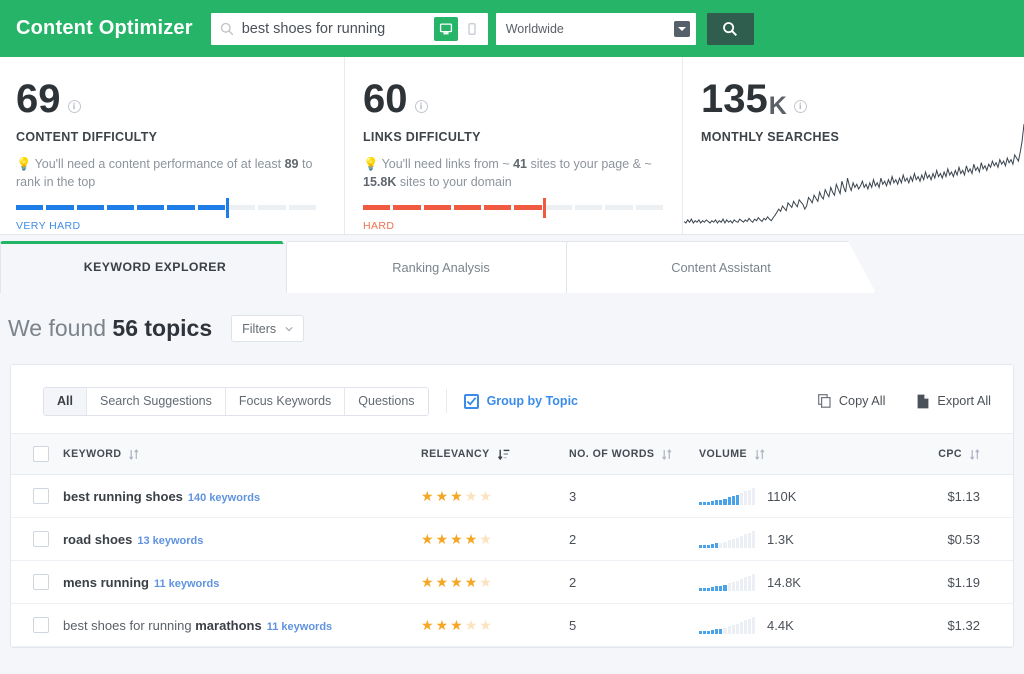 This screenshot has height=674, width=1024. I want to click on content-difficulty-label: CONTENT DIFFICULTY, so click(87, 137).